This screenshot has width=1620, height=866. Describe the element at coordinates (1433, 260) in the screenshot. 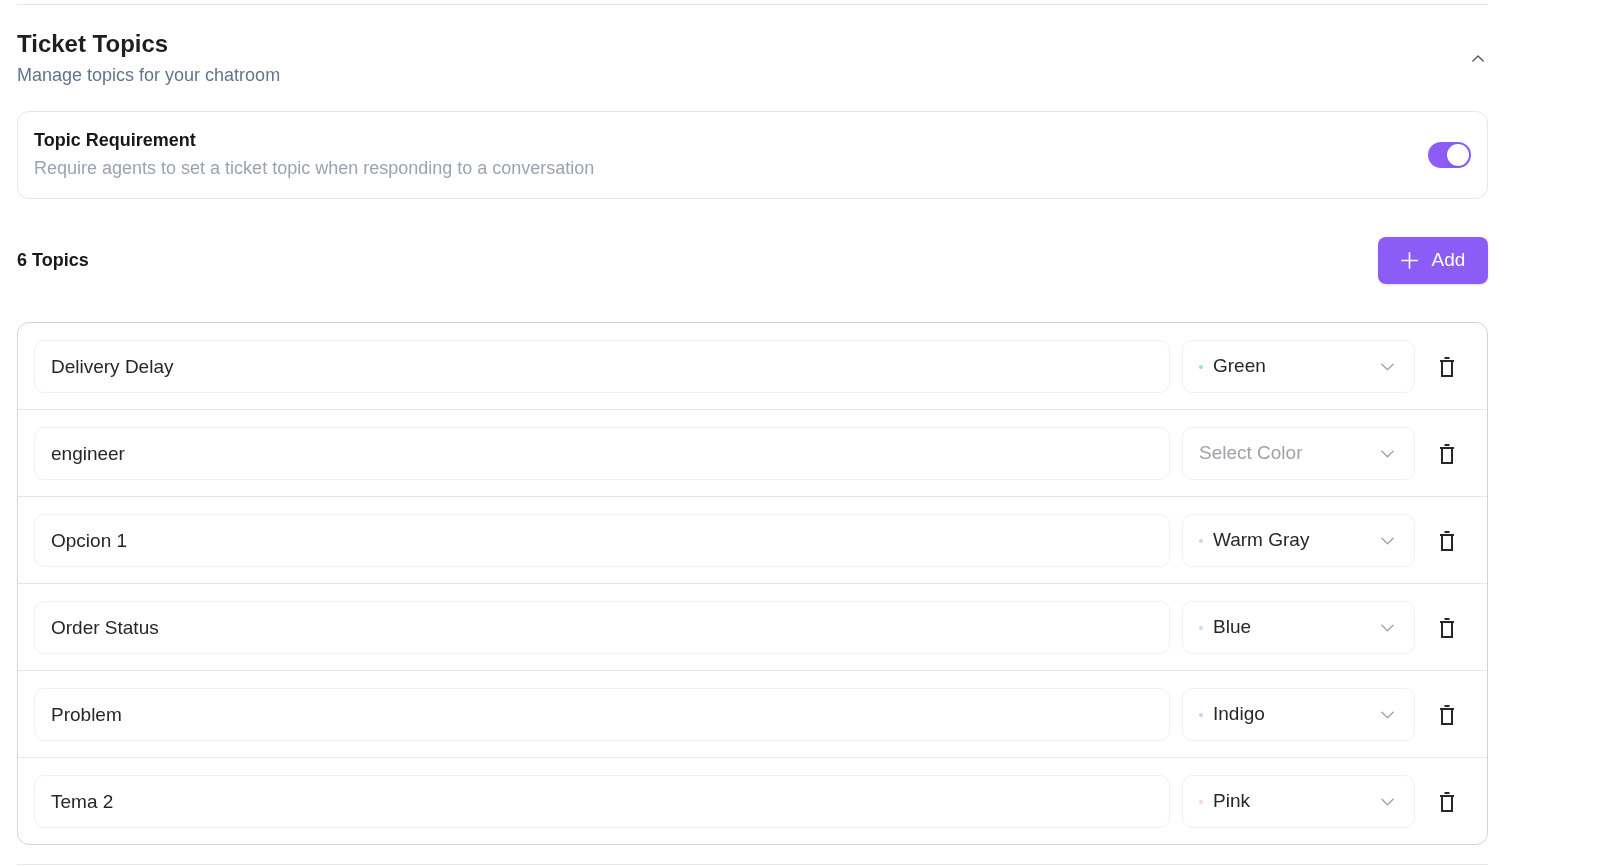

I see `add-button: Add` at that location.